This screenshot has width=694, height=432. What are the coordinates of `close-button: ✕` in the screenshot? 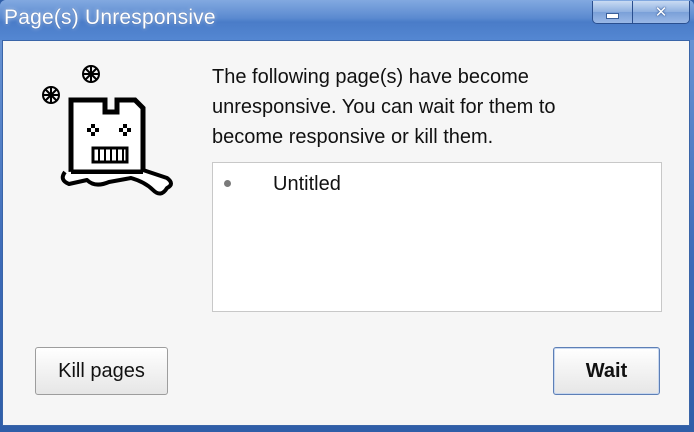 It's located at (661, 12).